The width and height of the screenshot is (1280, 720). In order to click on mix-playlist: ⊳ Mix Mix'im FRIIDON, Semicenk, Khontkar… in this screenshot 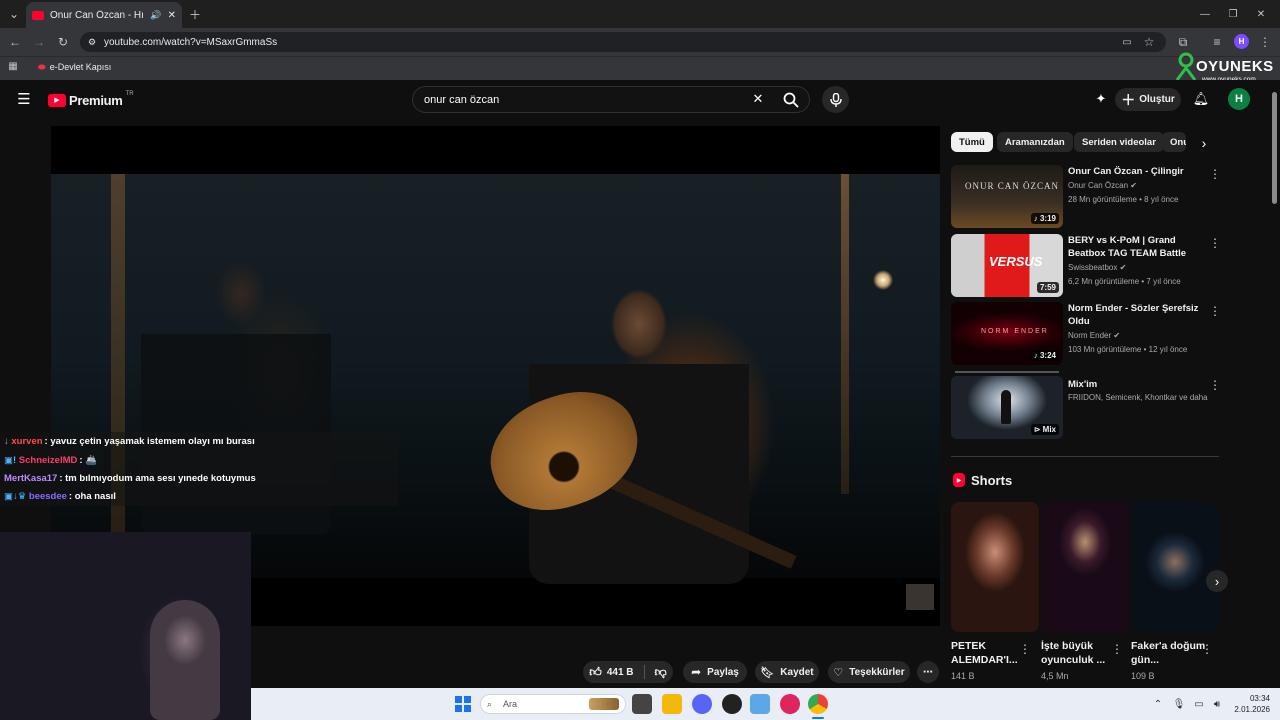, I will do `click(1086, 408)`.